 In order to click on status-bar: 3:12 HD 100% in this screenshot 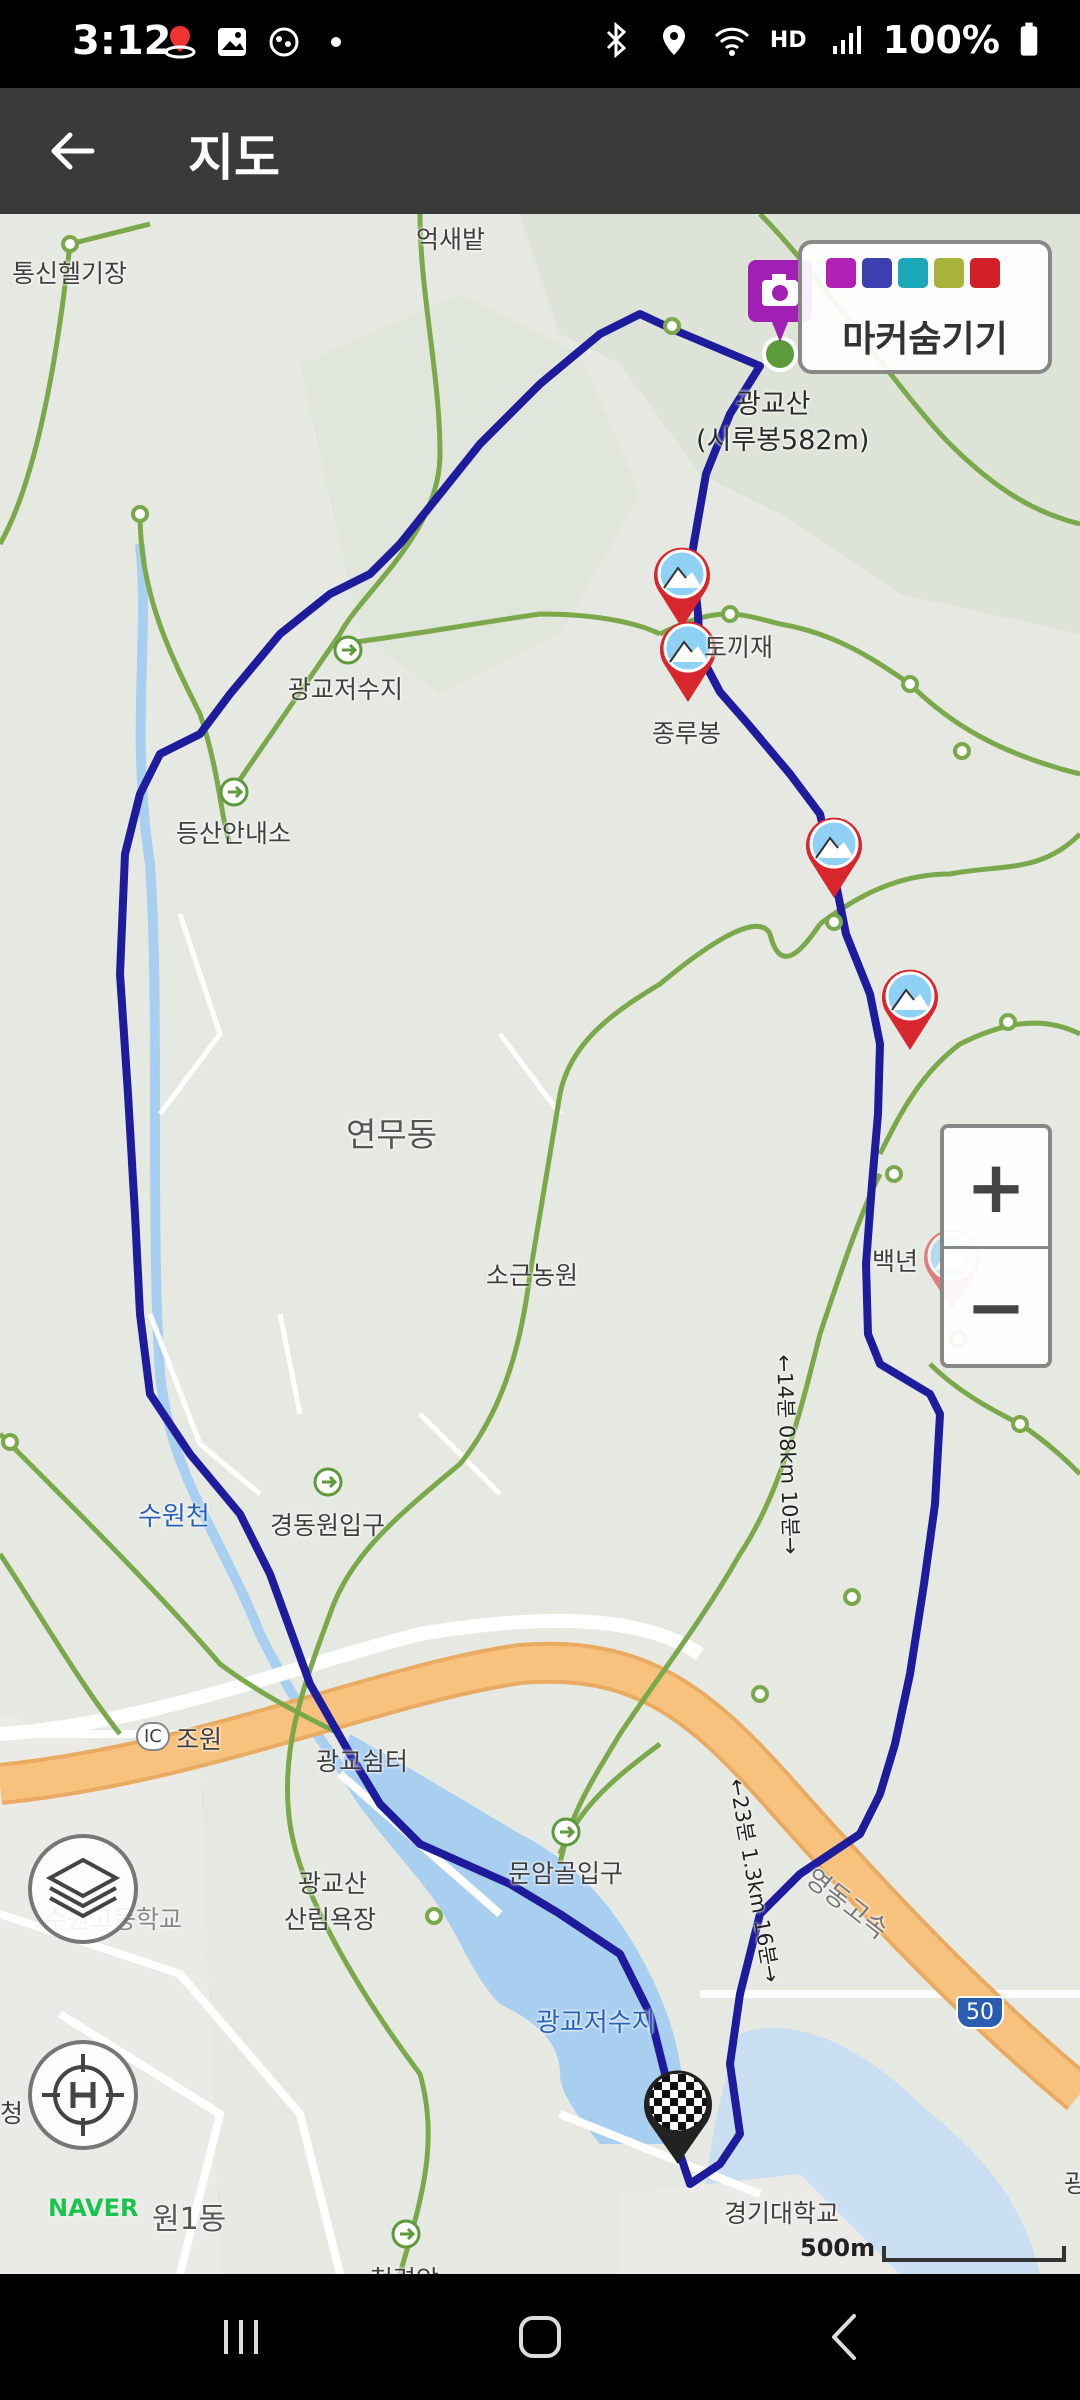, I will do `click(540, 44)`.